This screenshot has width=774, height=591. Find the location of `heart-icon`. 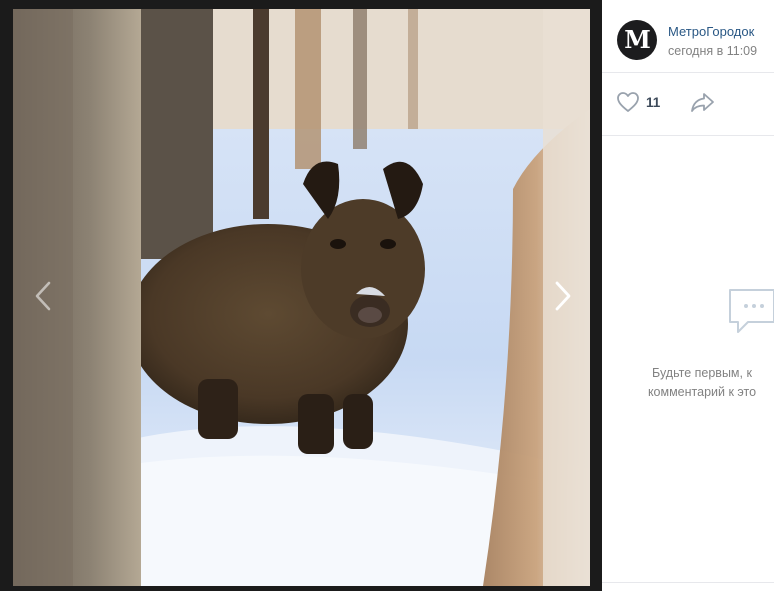

heart-icon is located at coordinates (628, 102).